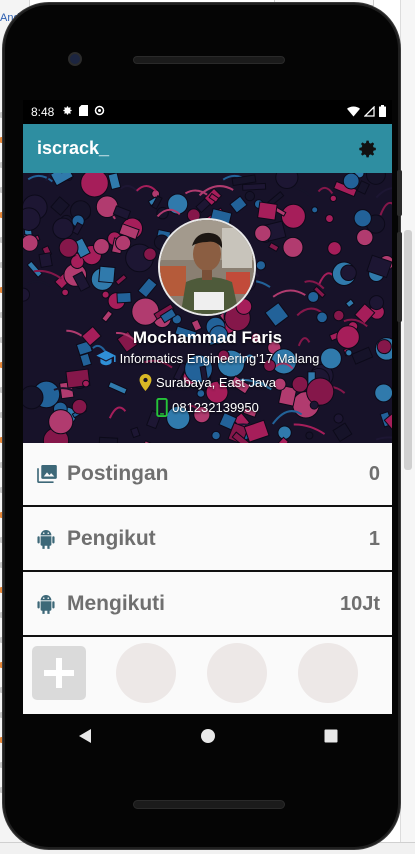  Describe the element at coordinates (353, 113) in the screenshot. I see `wifi-icon` at that location.